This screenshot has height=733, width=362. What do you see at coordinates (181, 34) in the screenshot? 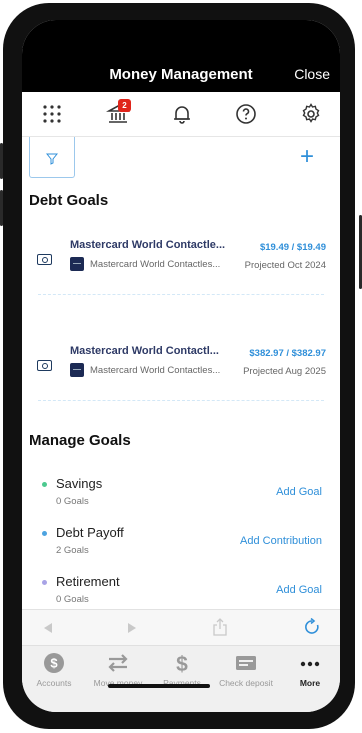
I see `phone-notch` at bounding box center [181, 34].